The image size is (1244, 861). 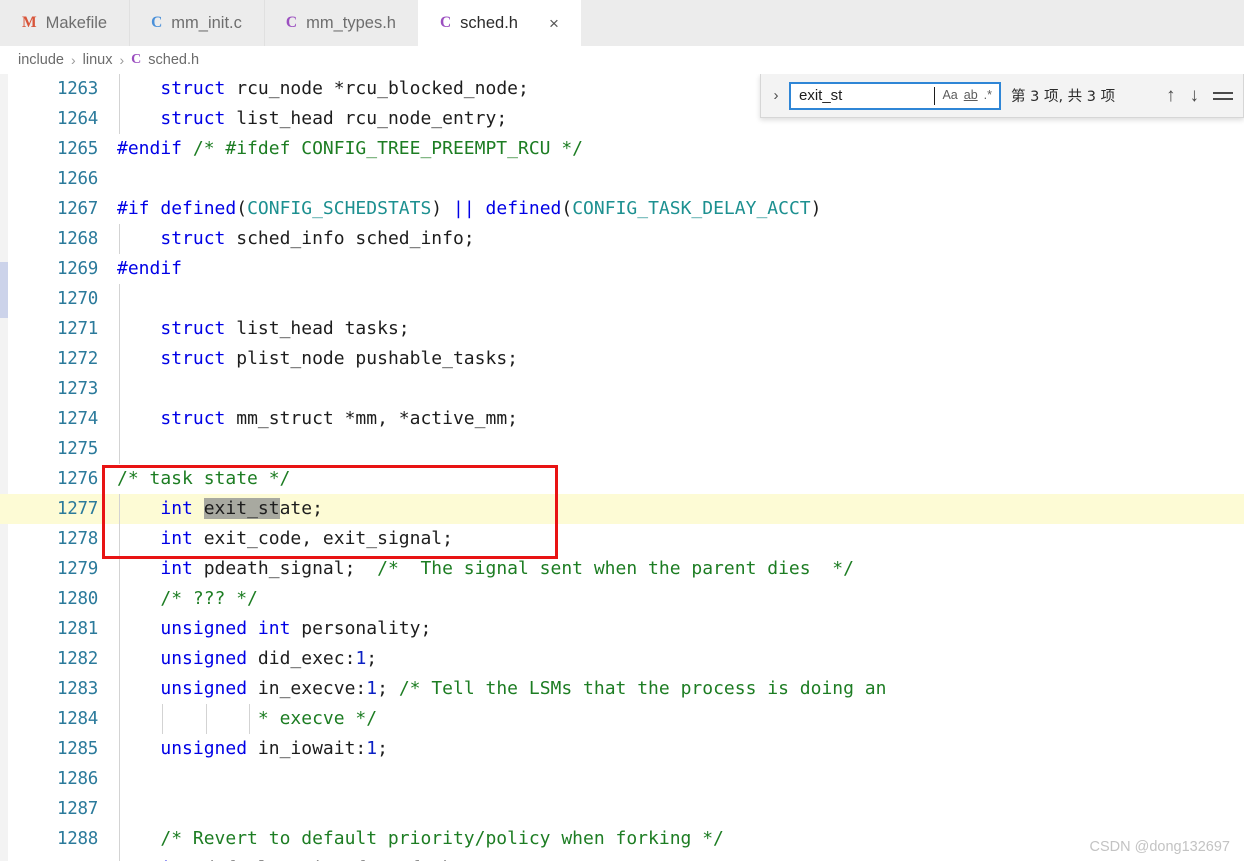 I want to click on find-result-count: 第 3 项, 共 3 项, so click(x=1063, y=97).